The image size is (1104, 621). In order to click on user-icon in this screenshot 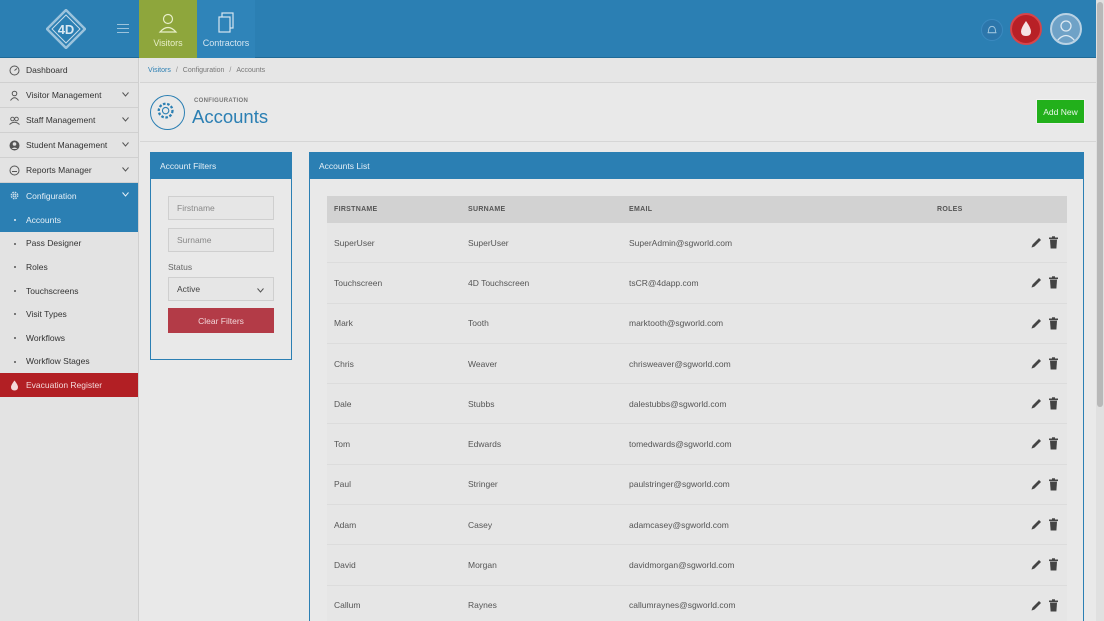, I will do `click(1066, 31)`.